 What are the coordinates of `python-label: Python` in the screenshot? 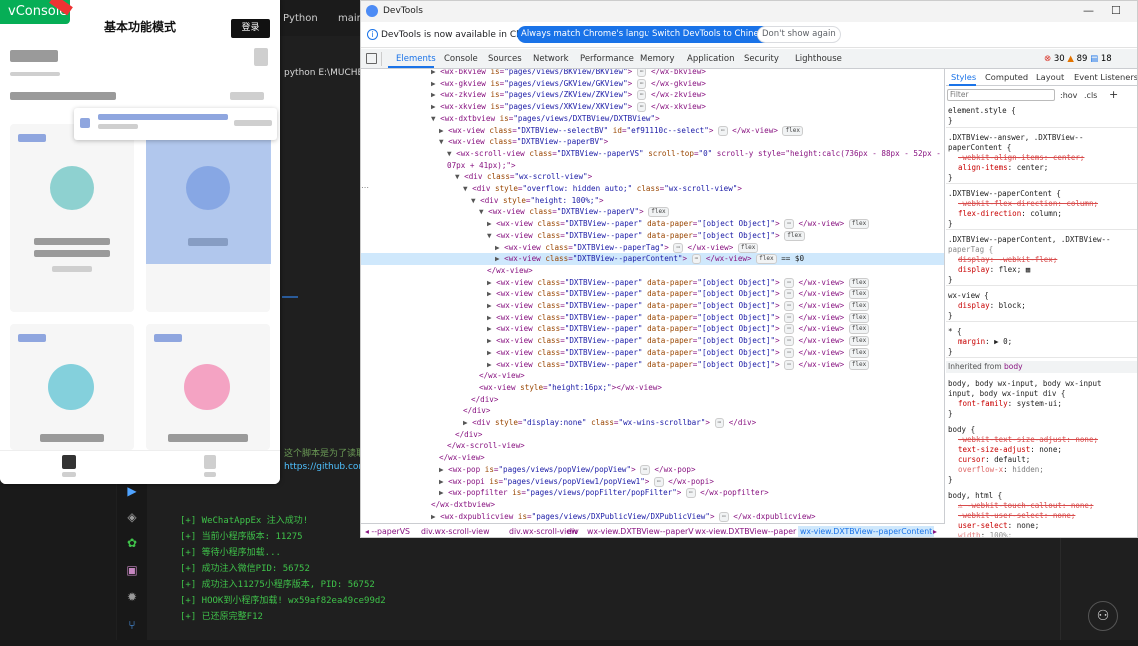 It's located at (300, 18).